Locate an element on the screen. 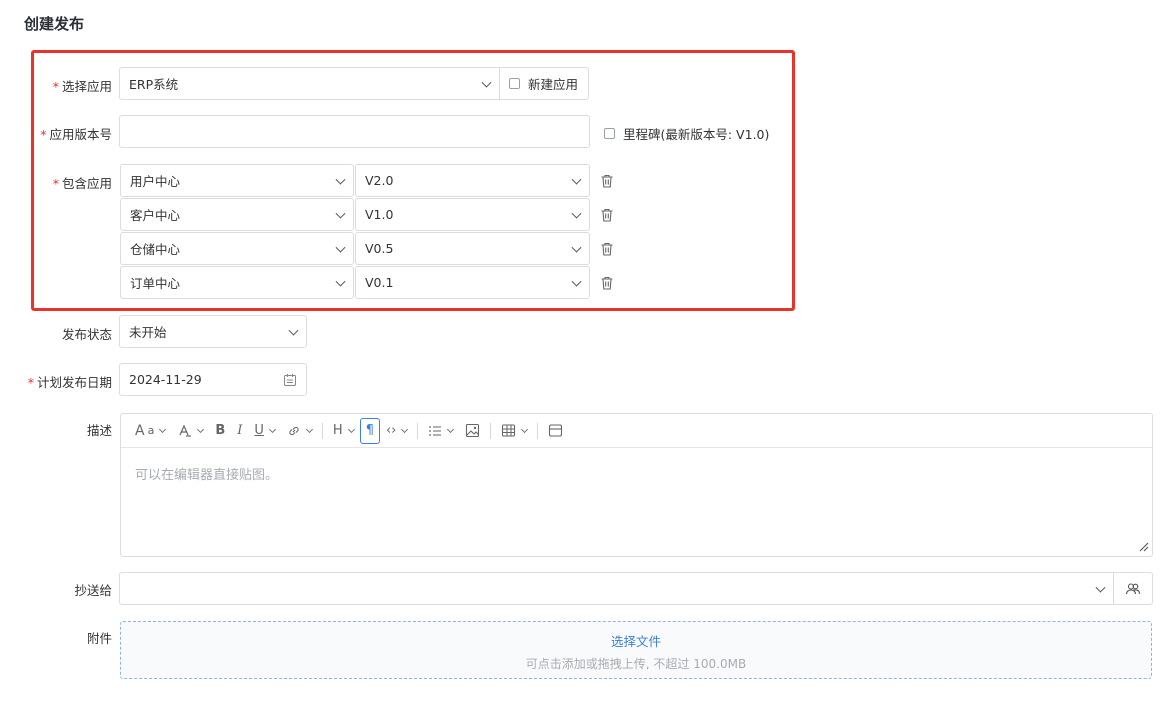 The height and width of the screenshot is (701, 1172). included-version-select: V0.1 is located at coordinates (472, 282).